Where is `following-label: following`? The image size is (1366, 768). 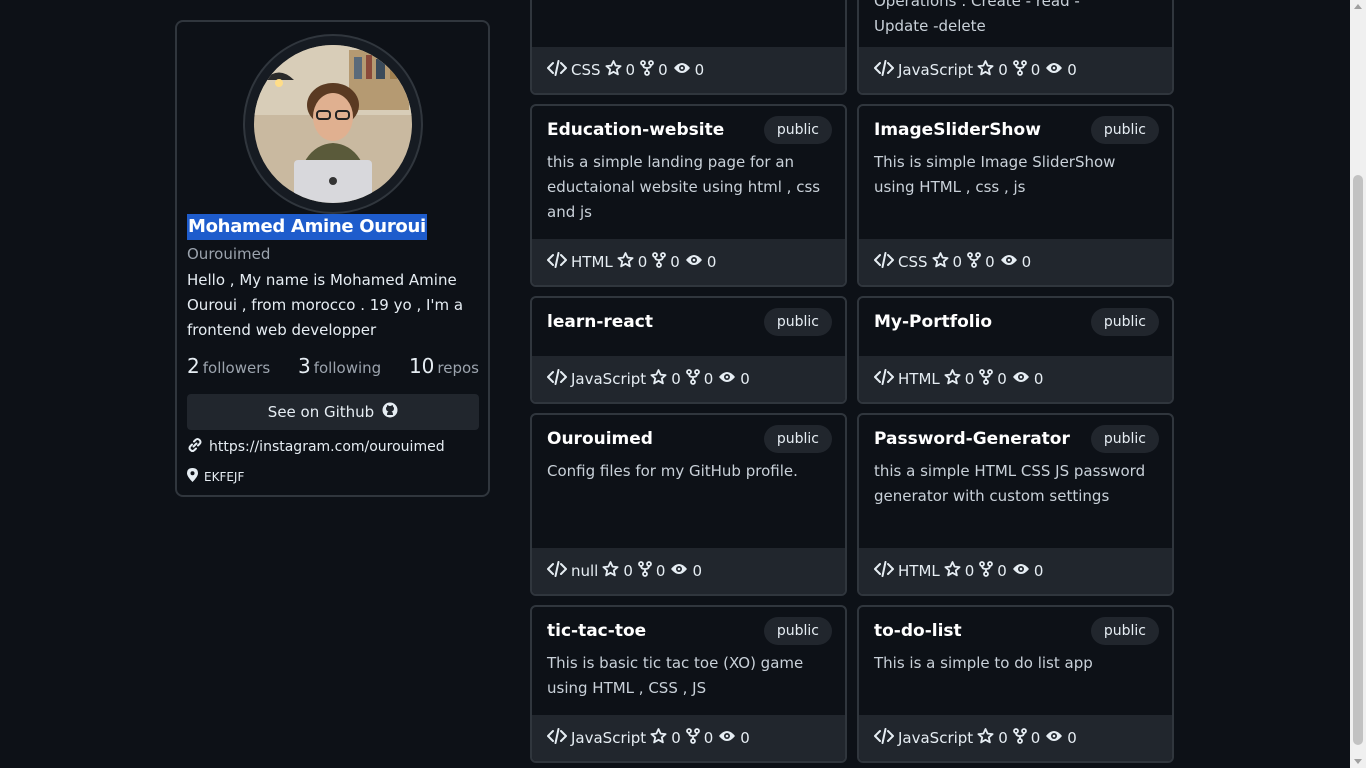 following-label: following is located at coordinates (347, 368).